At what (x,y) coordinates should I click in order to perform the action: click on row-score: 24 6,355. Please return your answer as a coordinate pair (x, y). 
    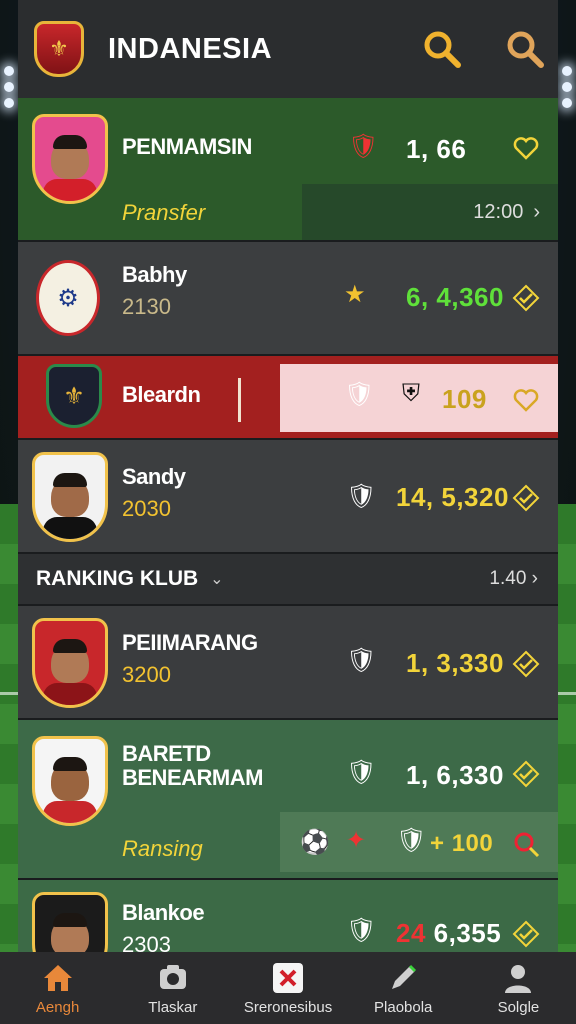
    Looking at the image, I should click on (449, 933).